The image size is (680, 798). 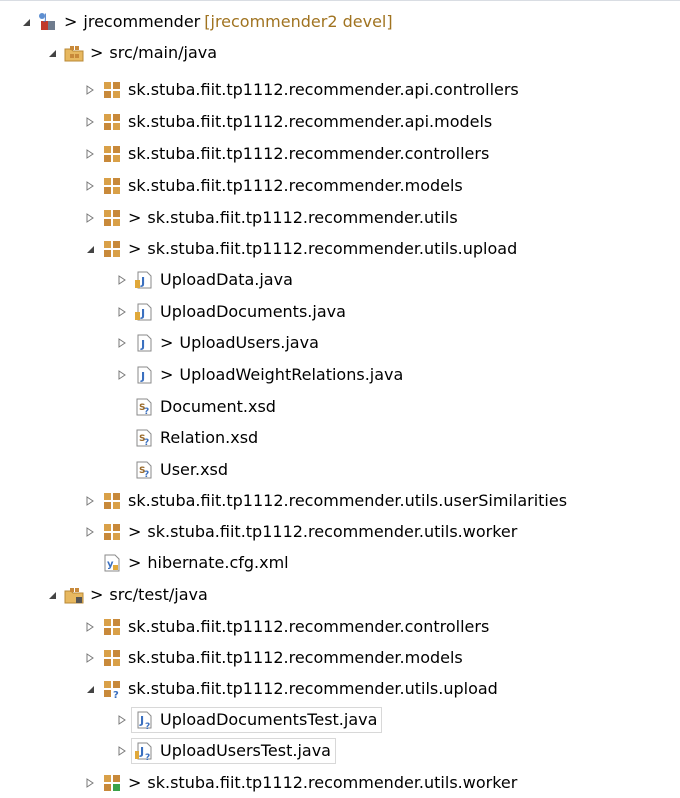 What do you see at coordinates (112, 689) in the screenshot?
I see `package-icon: ?` at bounding box center [112, 689].